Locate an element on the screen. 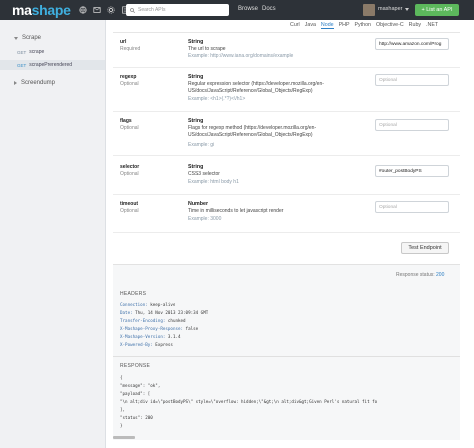 The image size is (474, 448). sidebar-item-label: scrapePrerendered is located at coordinates (51, 65).